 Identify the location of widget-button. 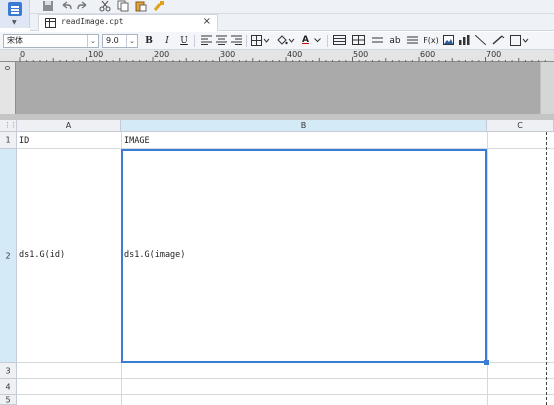
(520, 41).